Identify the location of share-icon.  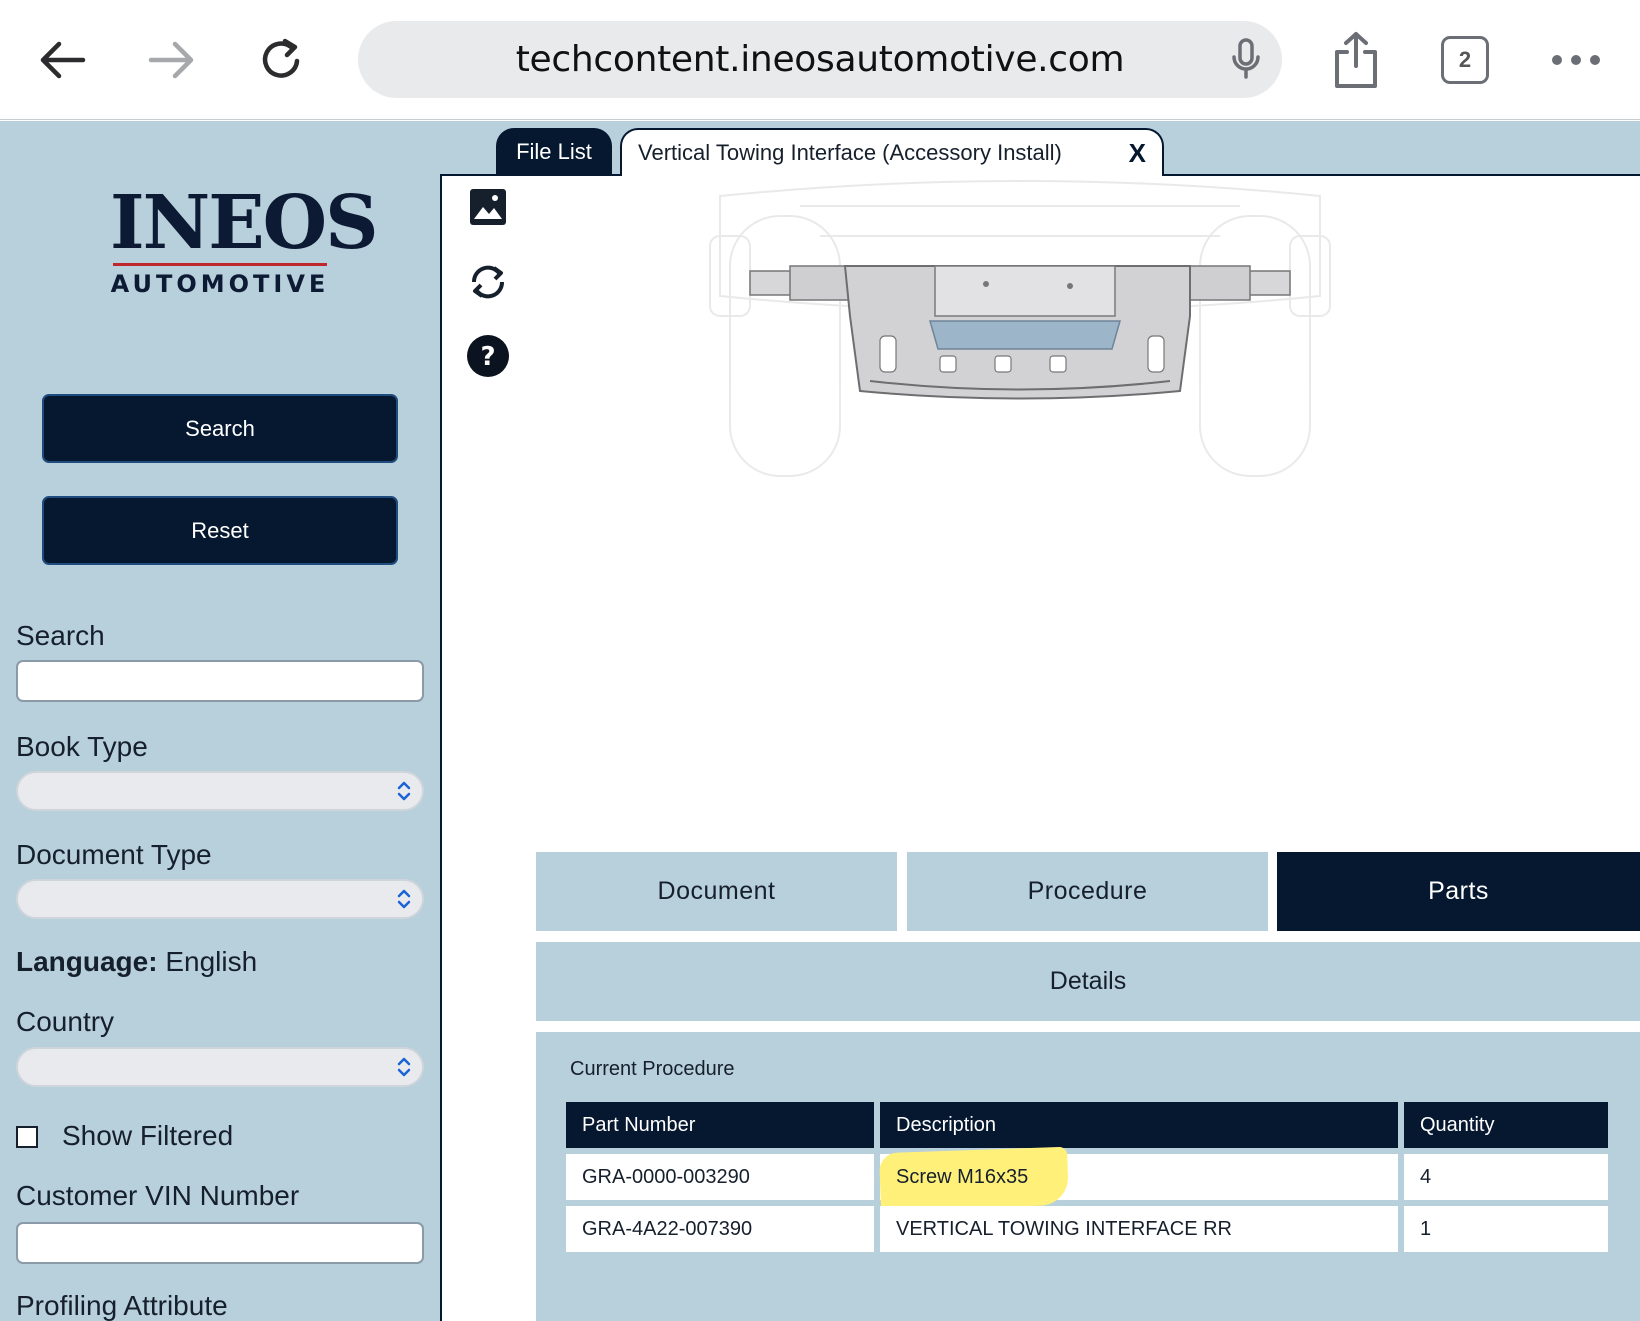
(1356, 60).